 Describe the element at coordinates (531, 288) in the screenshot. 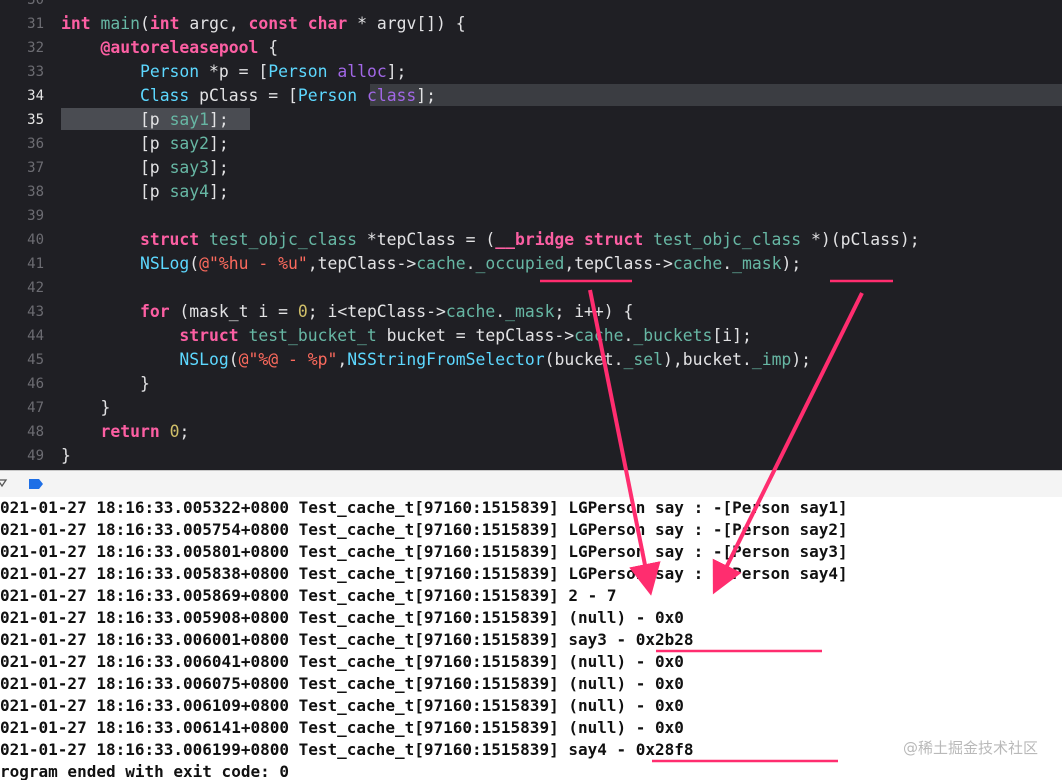

I see `code-line: 42` at that location.